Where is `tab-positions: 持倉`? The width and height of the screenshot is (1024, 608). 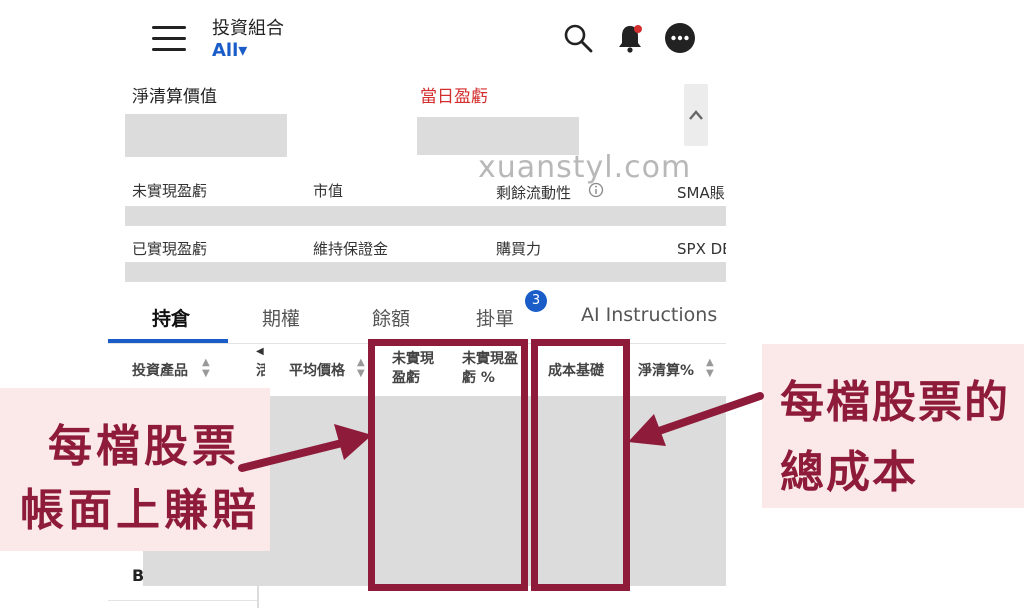 tab-positions: 持倉 is located at coordinates (171, 317).